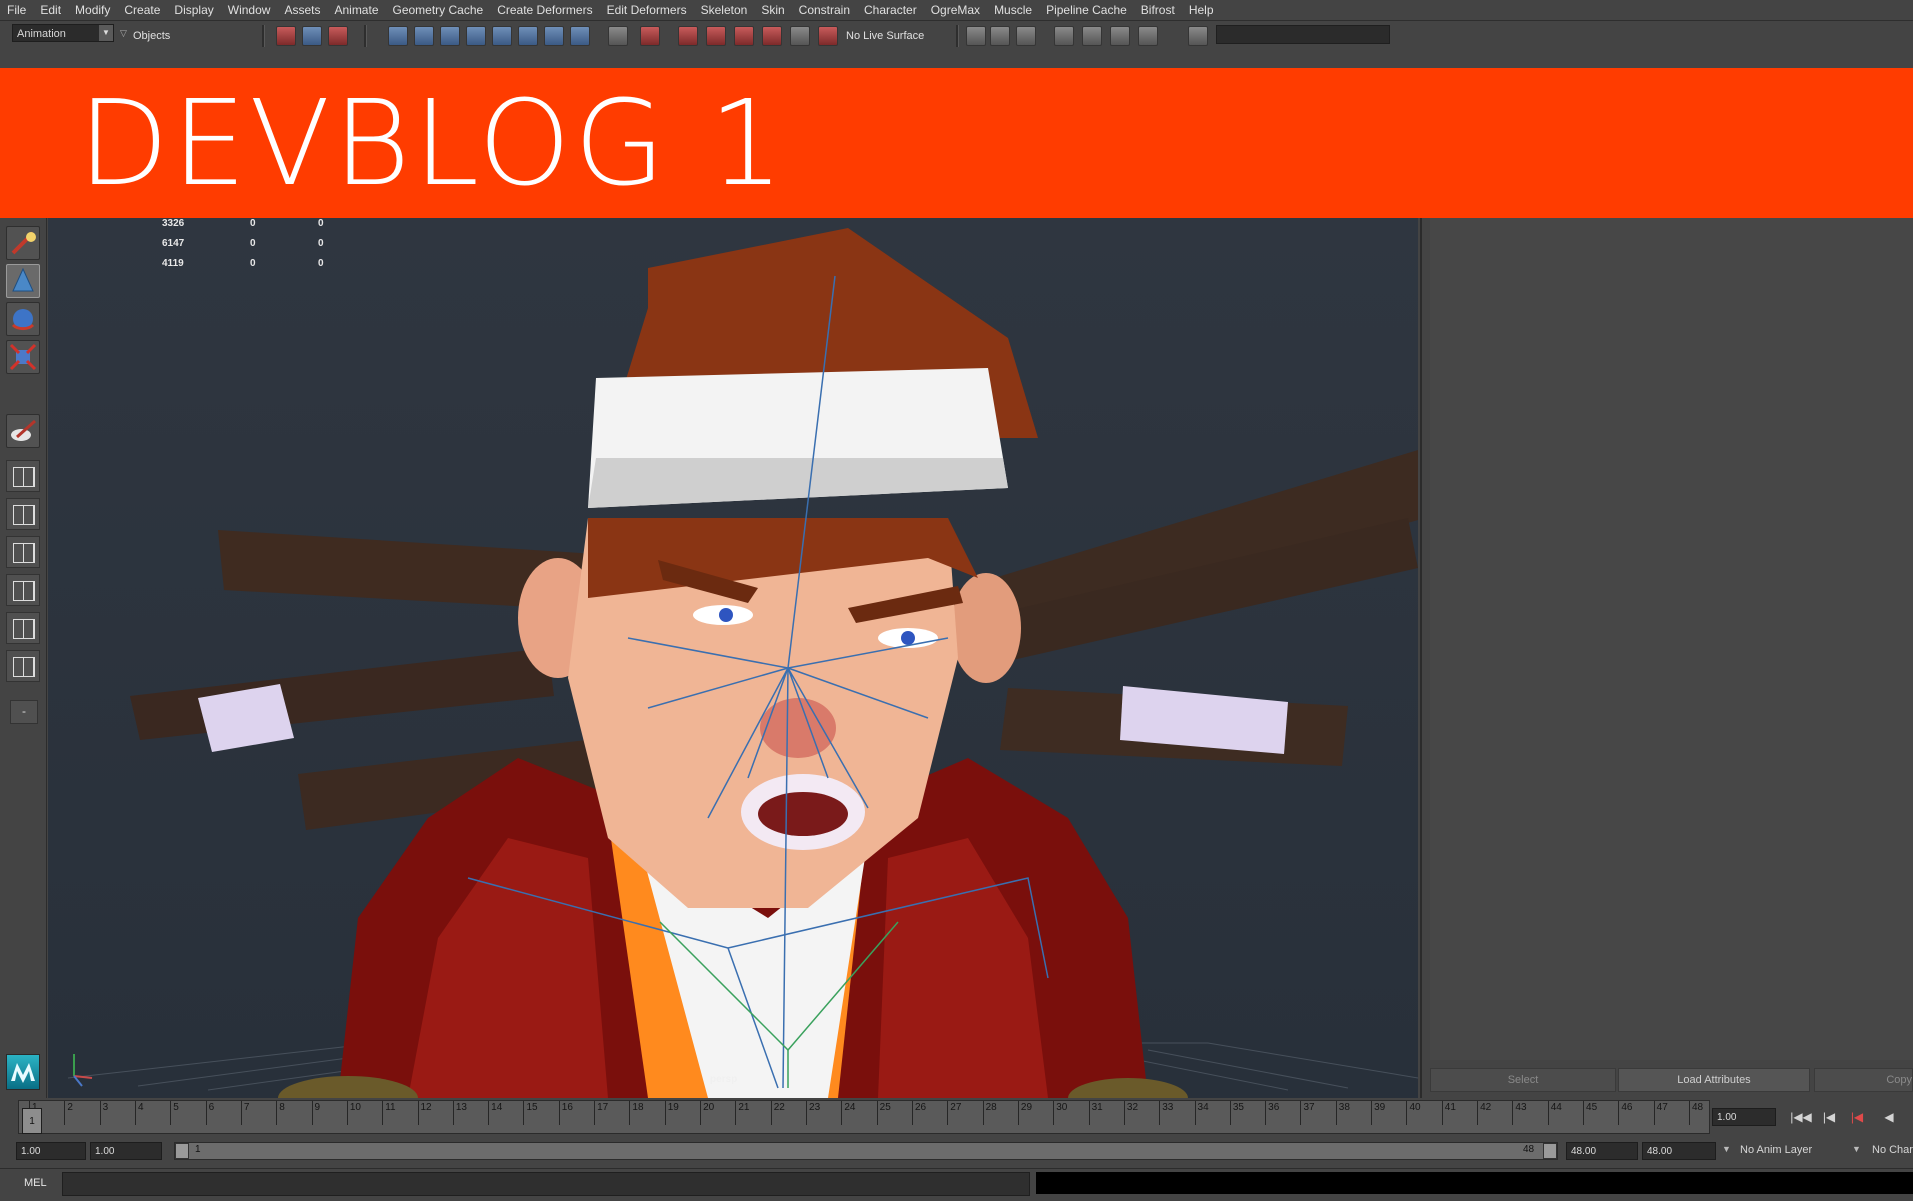 Image resolution: width=1913 pixels, height=1201 pixels. What do you see at coordinates (23, 514) in the screenshot?
I see `four-view-layout-icon` at bounding box center [23, 514].